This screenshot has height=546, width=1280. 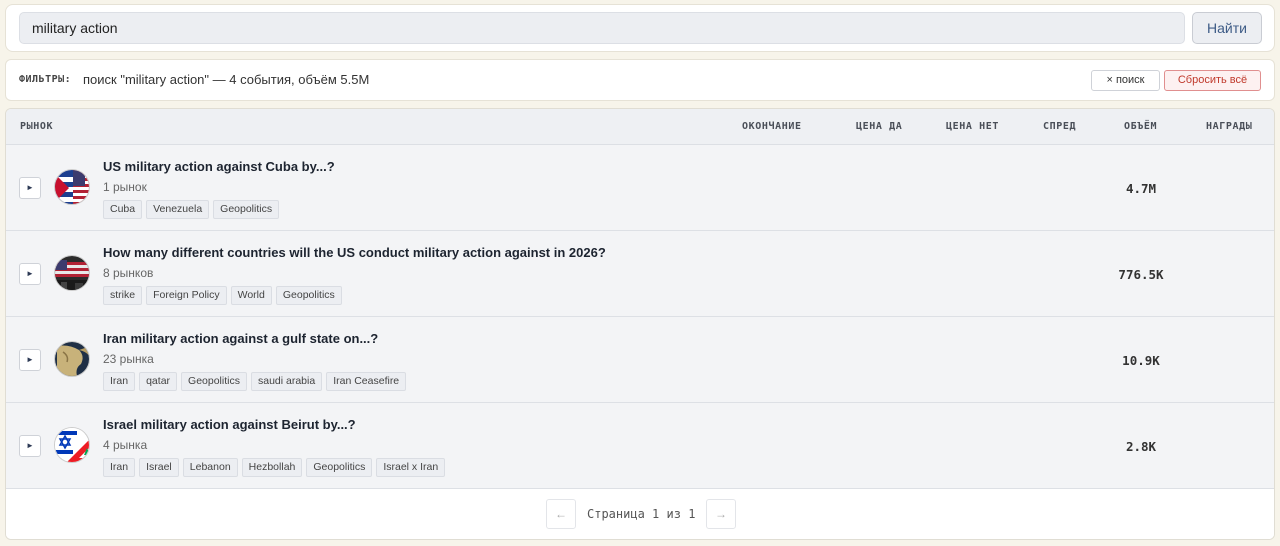 I want to click on prev-page-button: ←, so click(x=561, y=514).